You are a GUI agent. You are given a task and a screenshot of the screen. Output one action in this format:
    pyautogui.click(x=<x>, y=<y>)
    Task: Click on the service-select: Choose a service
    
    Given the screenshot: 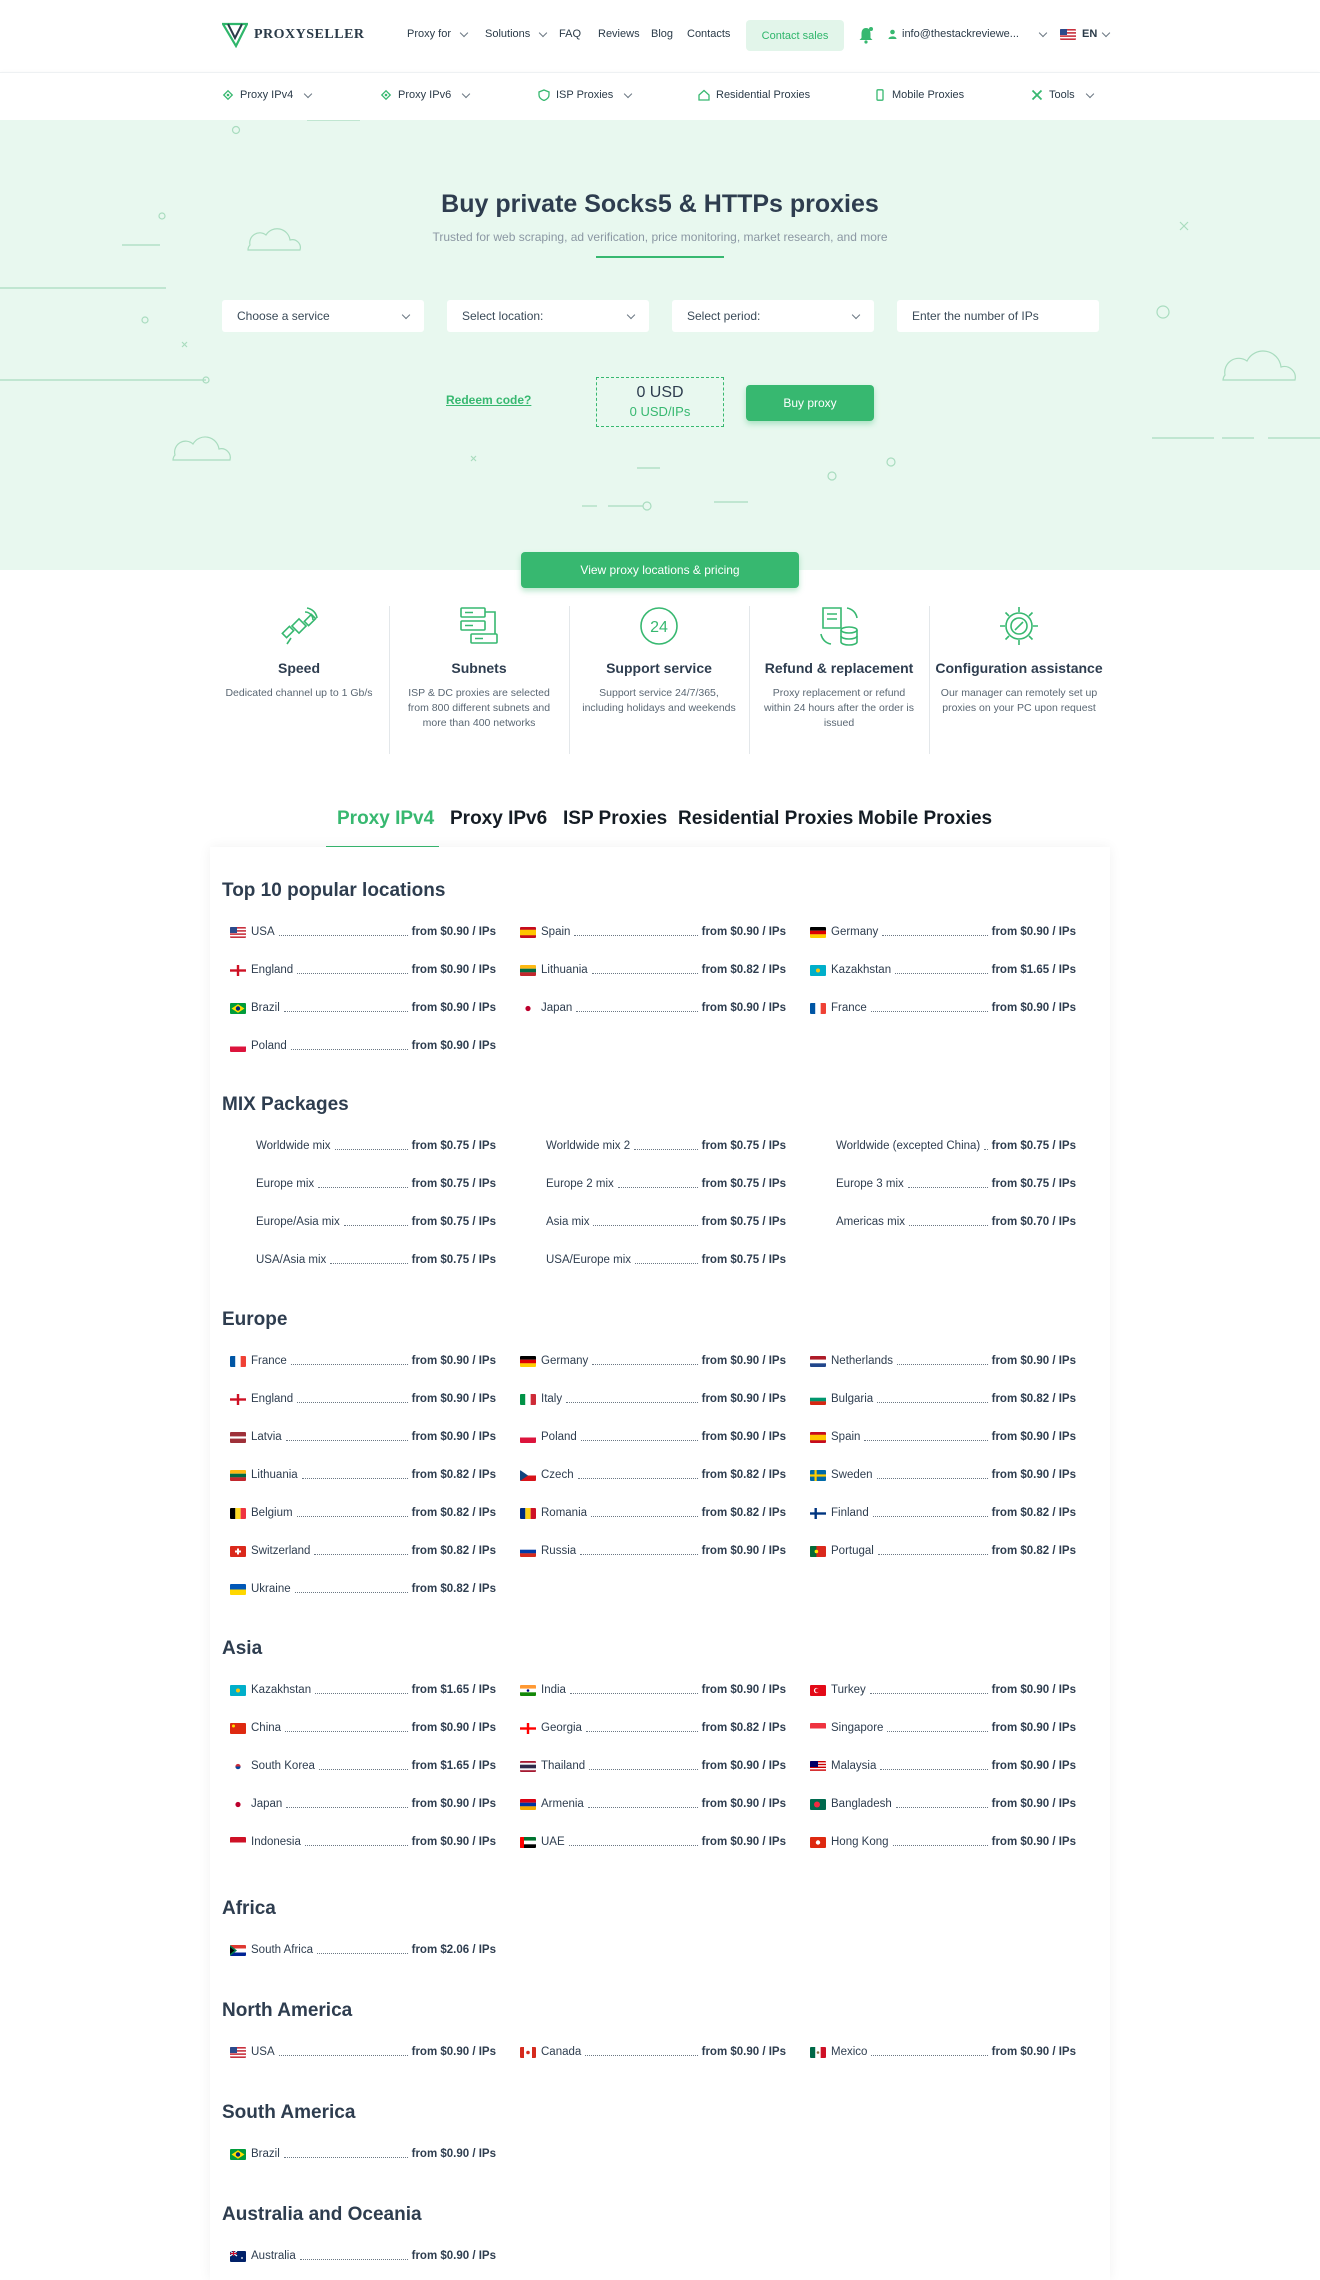 What is the action you would take?
    pyautogui.click(x=323, y=316)
    